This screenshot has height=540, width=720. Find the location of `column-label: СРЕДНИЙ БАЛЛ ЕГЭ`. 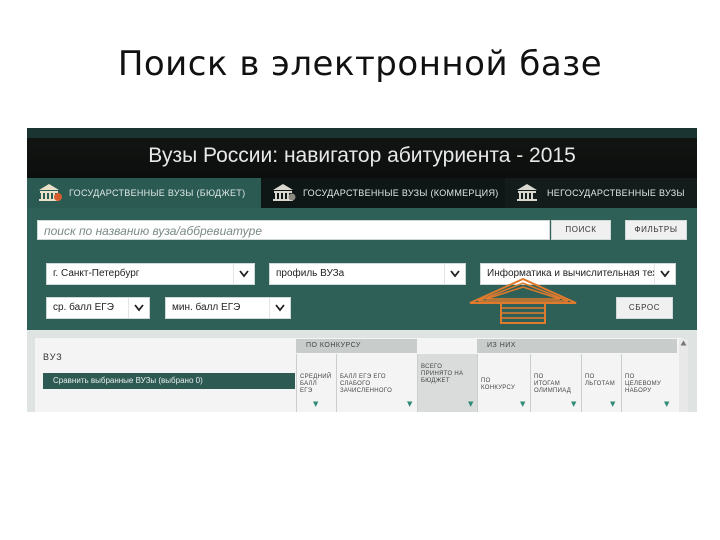

column-label: СРЕДНИЙ БАЛЛ ЕГЭ is located at coordinates (316, 384).